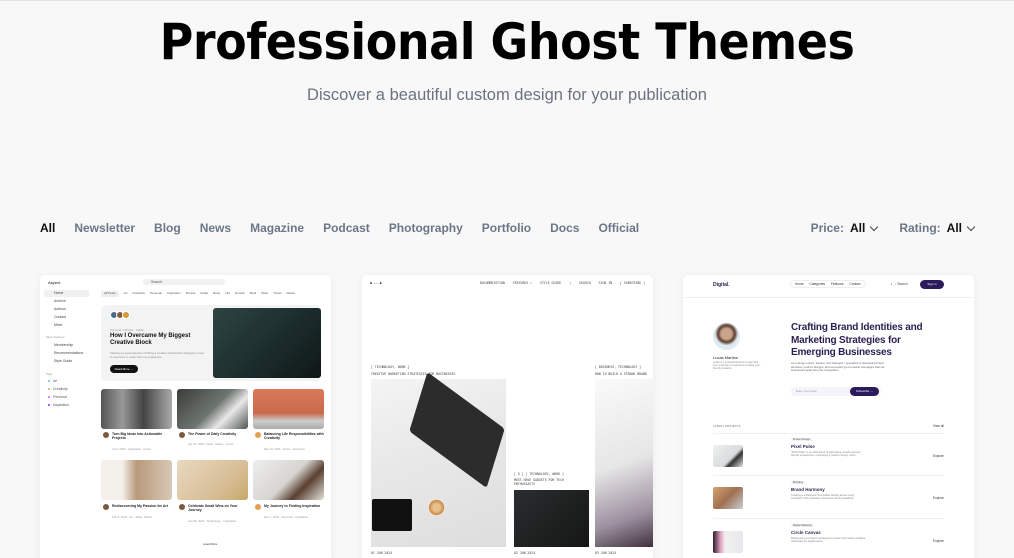 The width and height of the screenshot is (1014, 558). What do you see at coordinates (726, 336) in the screenshot?
I see `preview-author-avatar` at bounding box center [726, 336].